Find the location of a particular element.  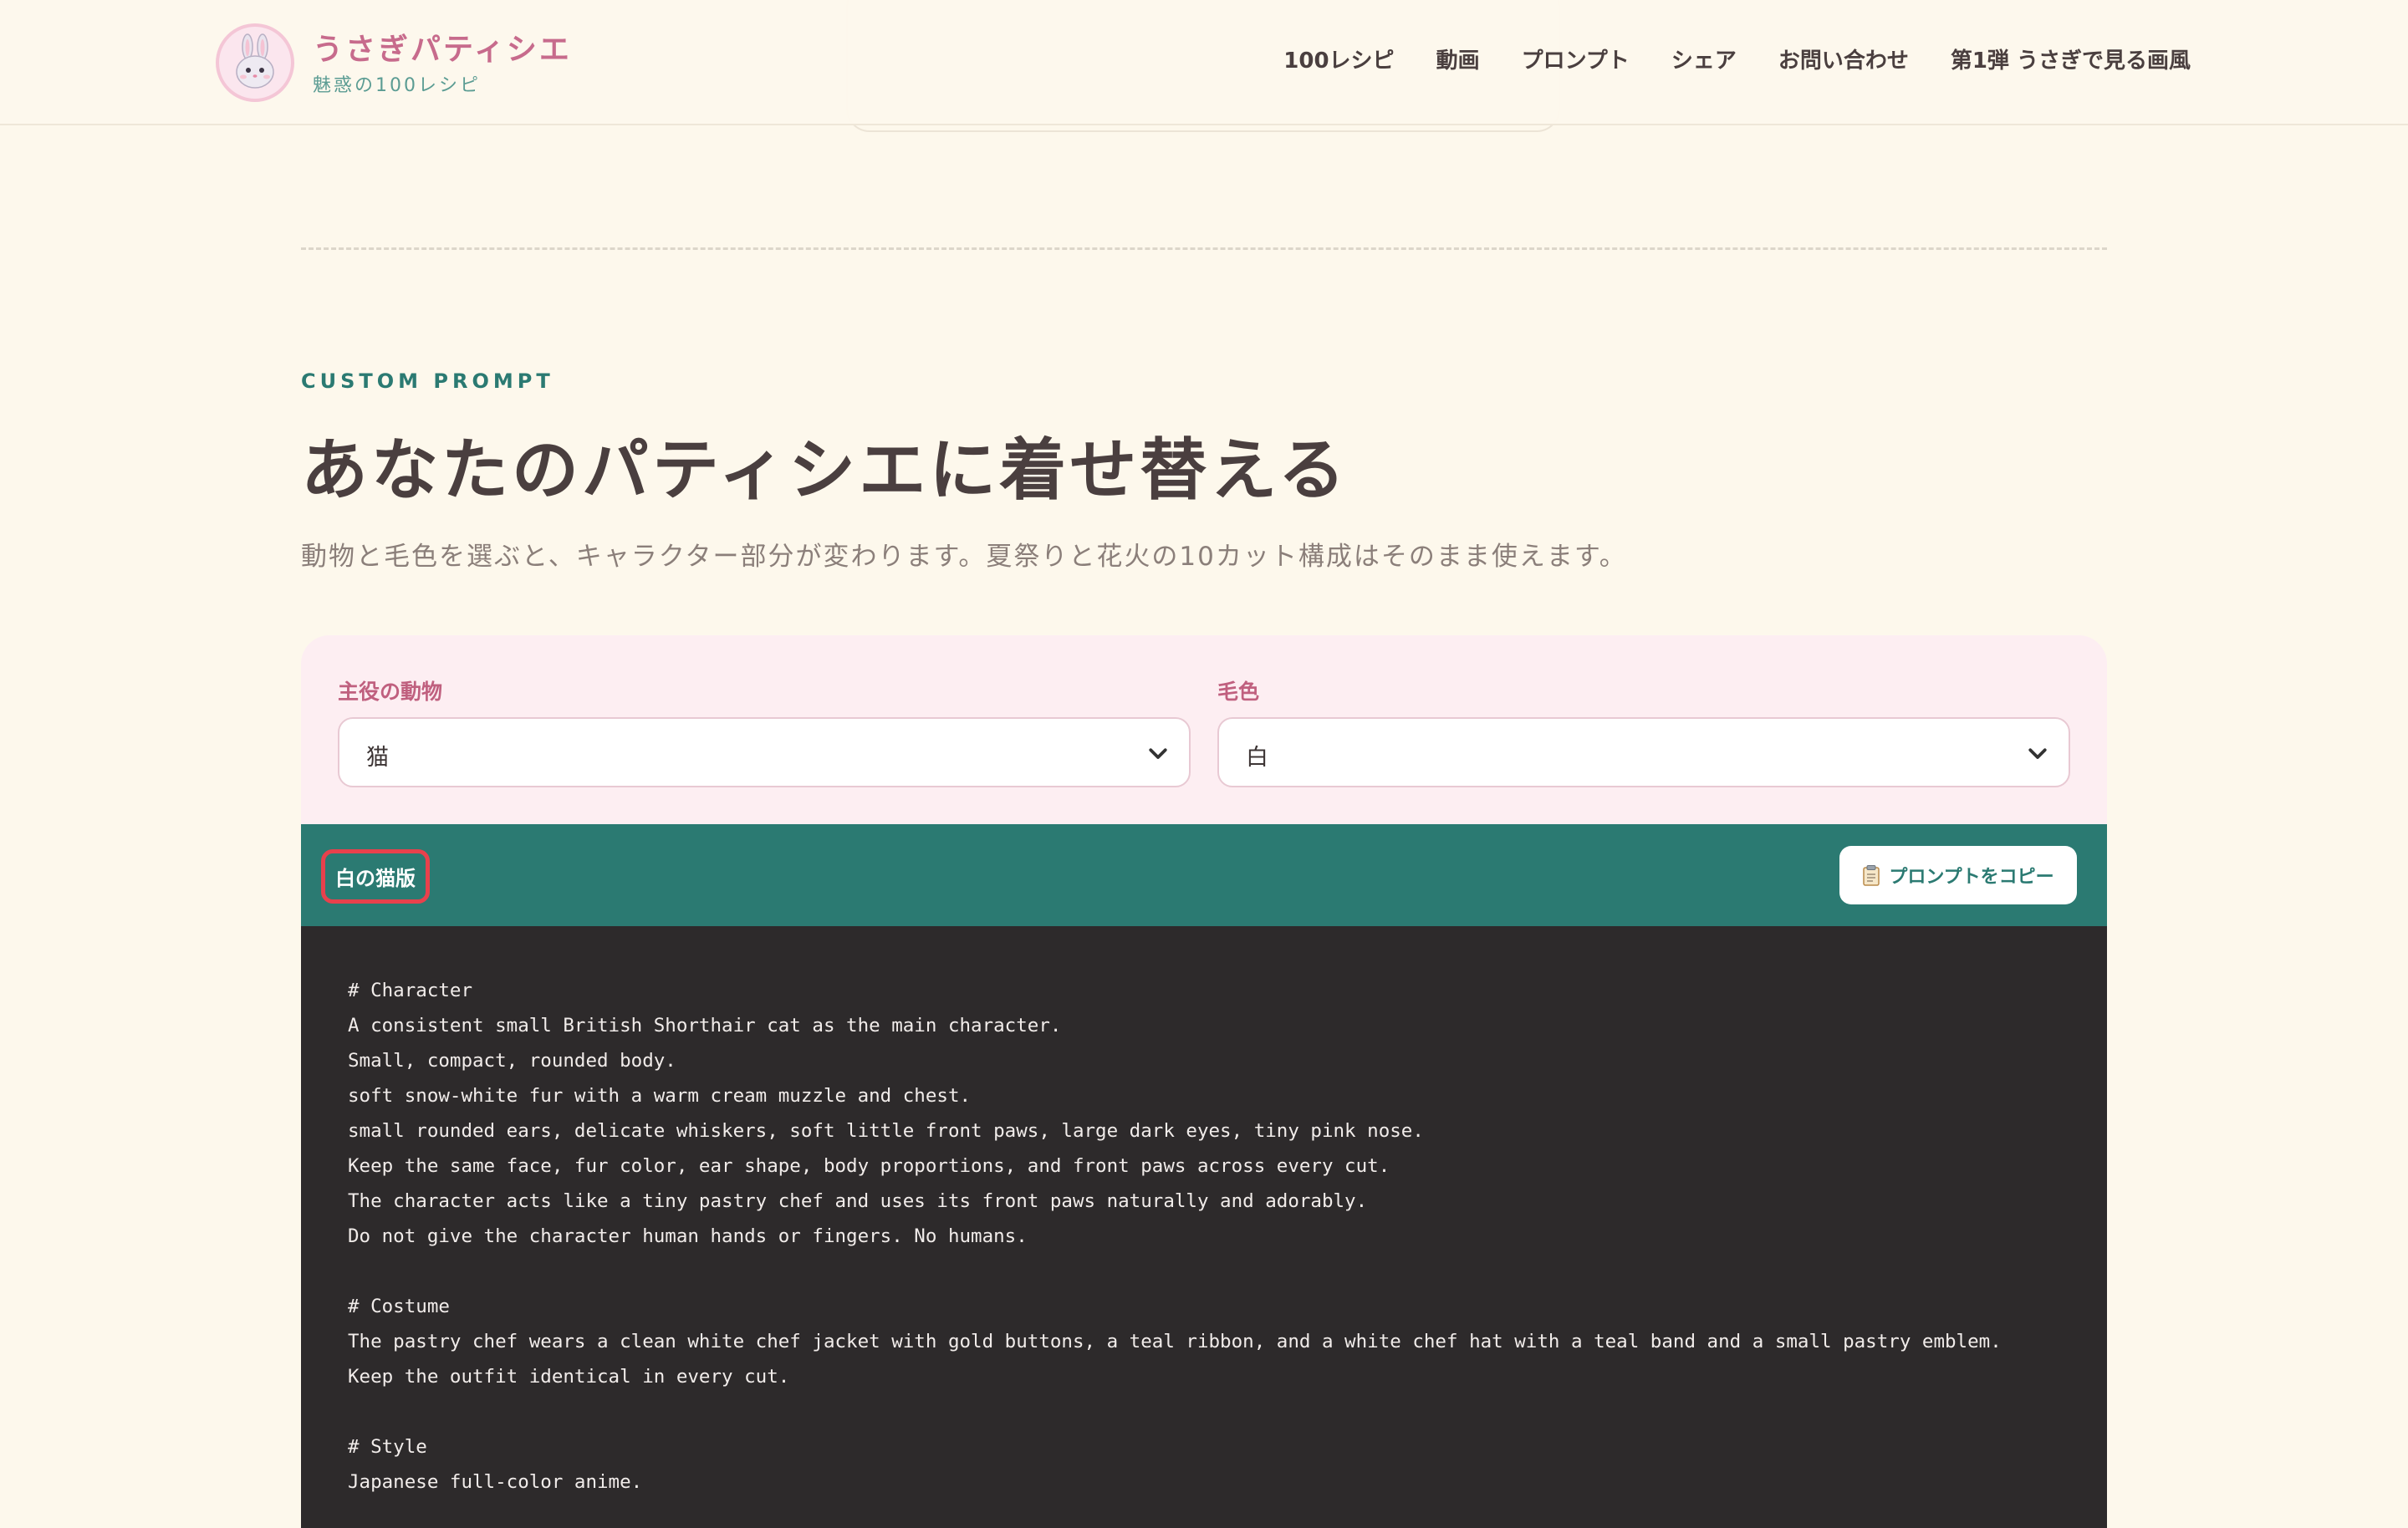

section-eyebrow: CUSTOM PROMPT is located at coordinates (428, 381).